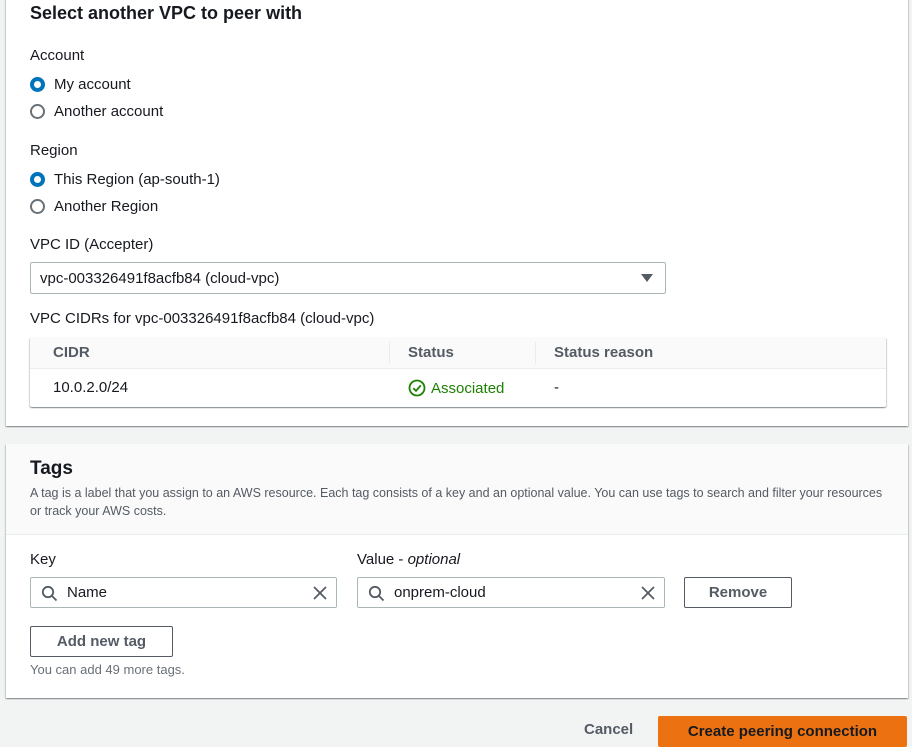 This screenshot has height=747, width=912. What do you see at coordinates (382, 559) in the screenshot?
I see `value-label-text: Value -` at bounding box center [382, 559].